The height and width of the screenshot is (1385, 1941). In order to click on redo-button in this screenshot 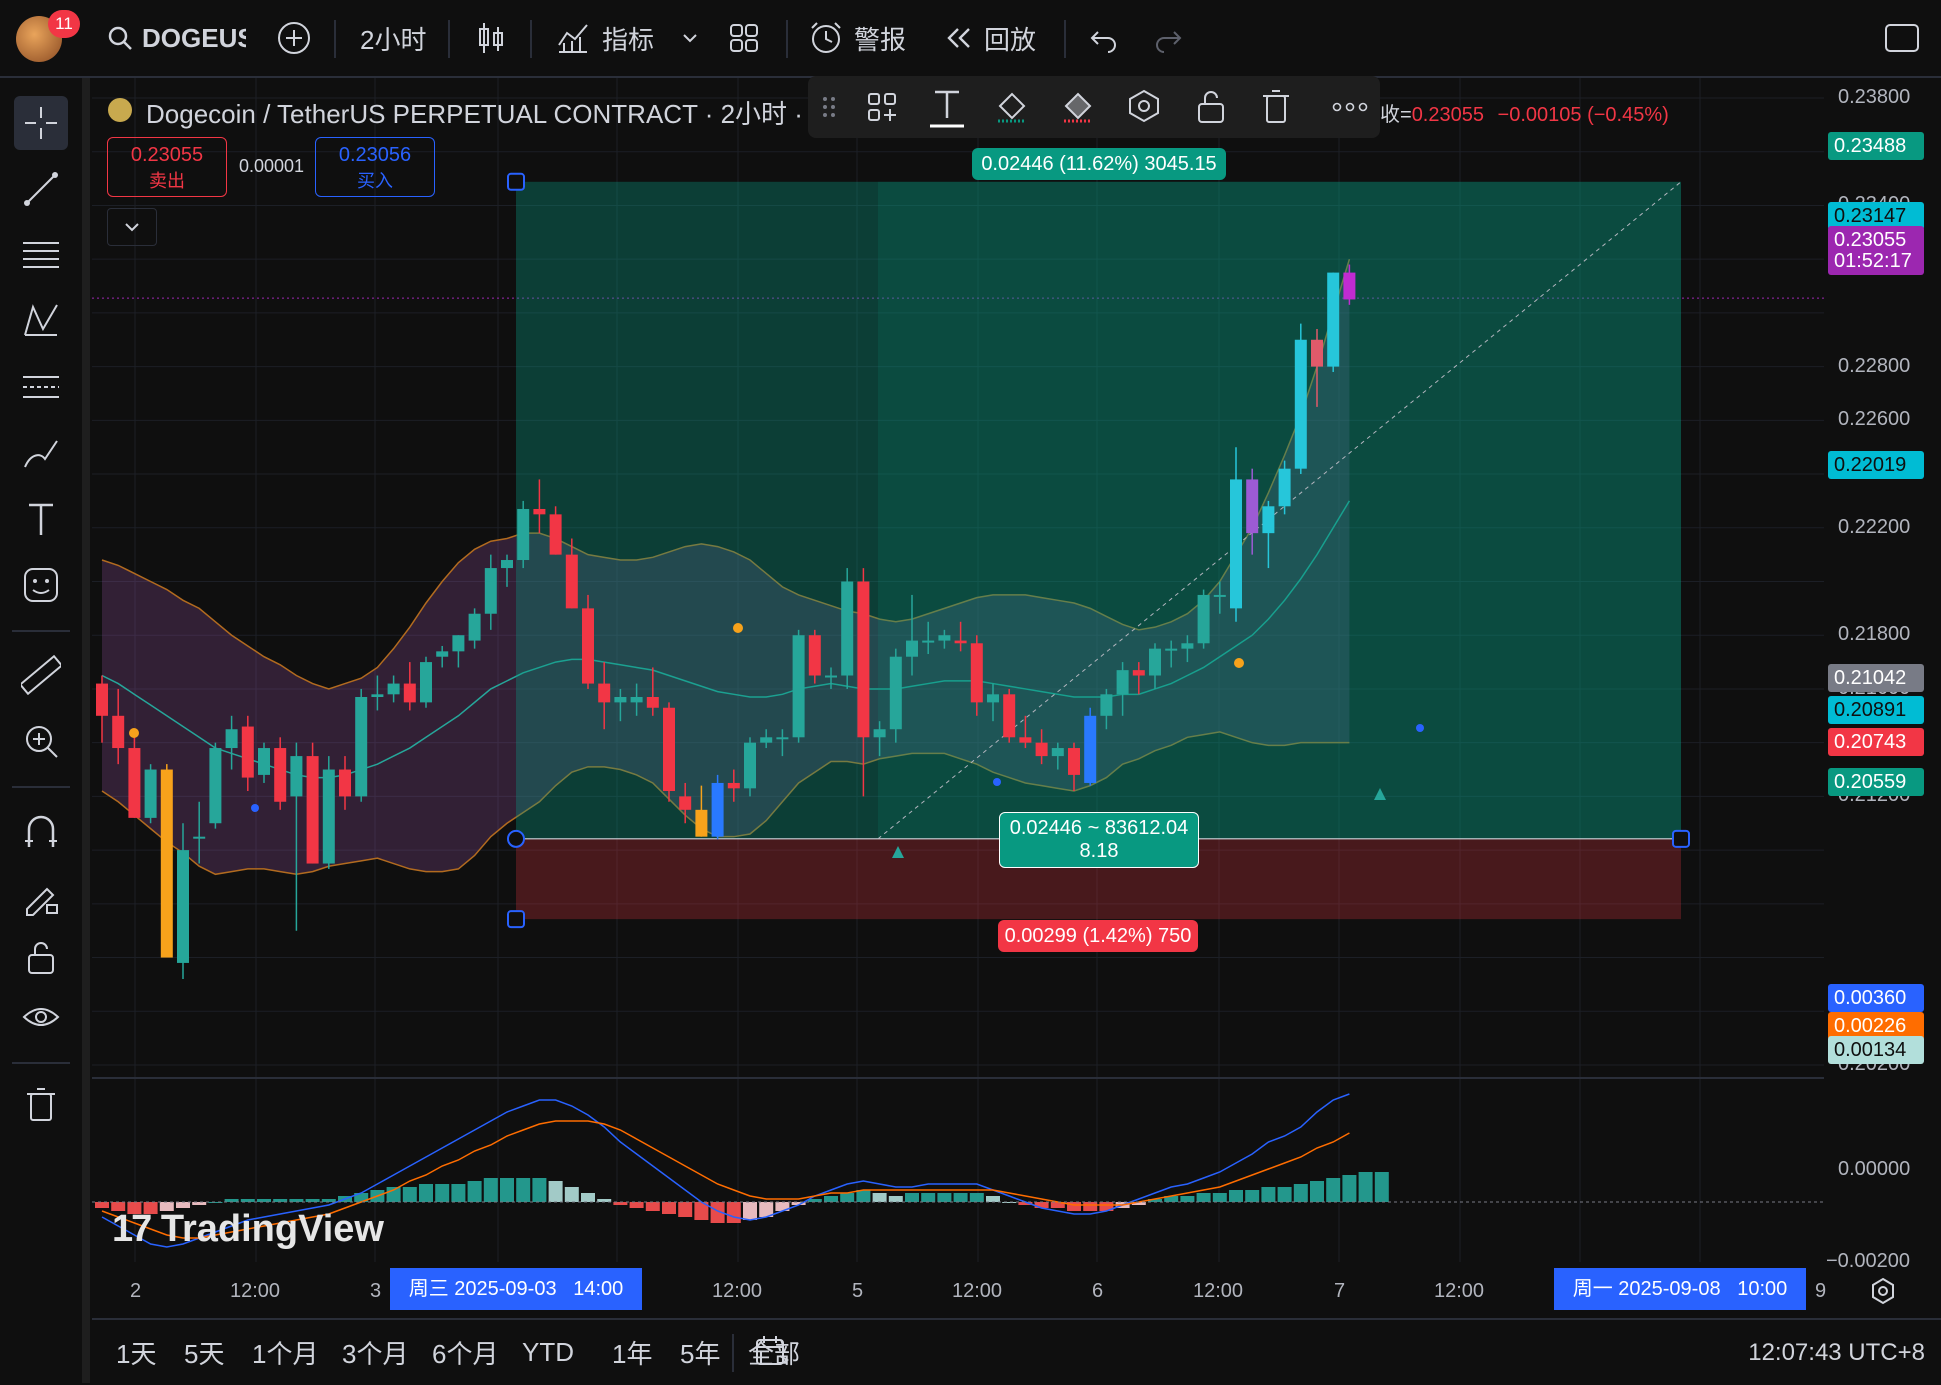, I will do `click(1168, 38)`.